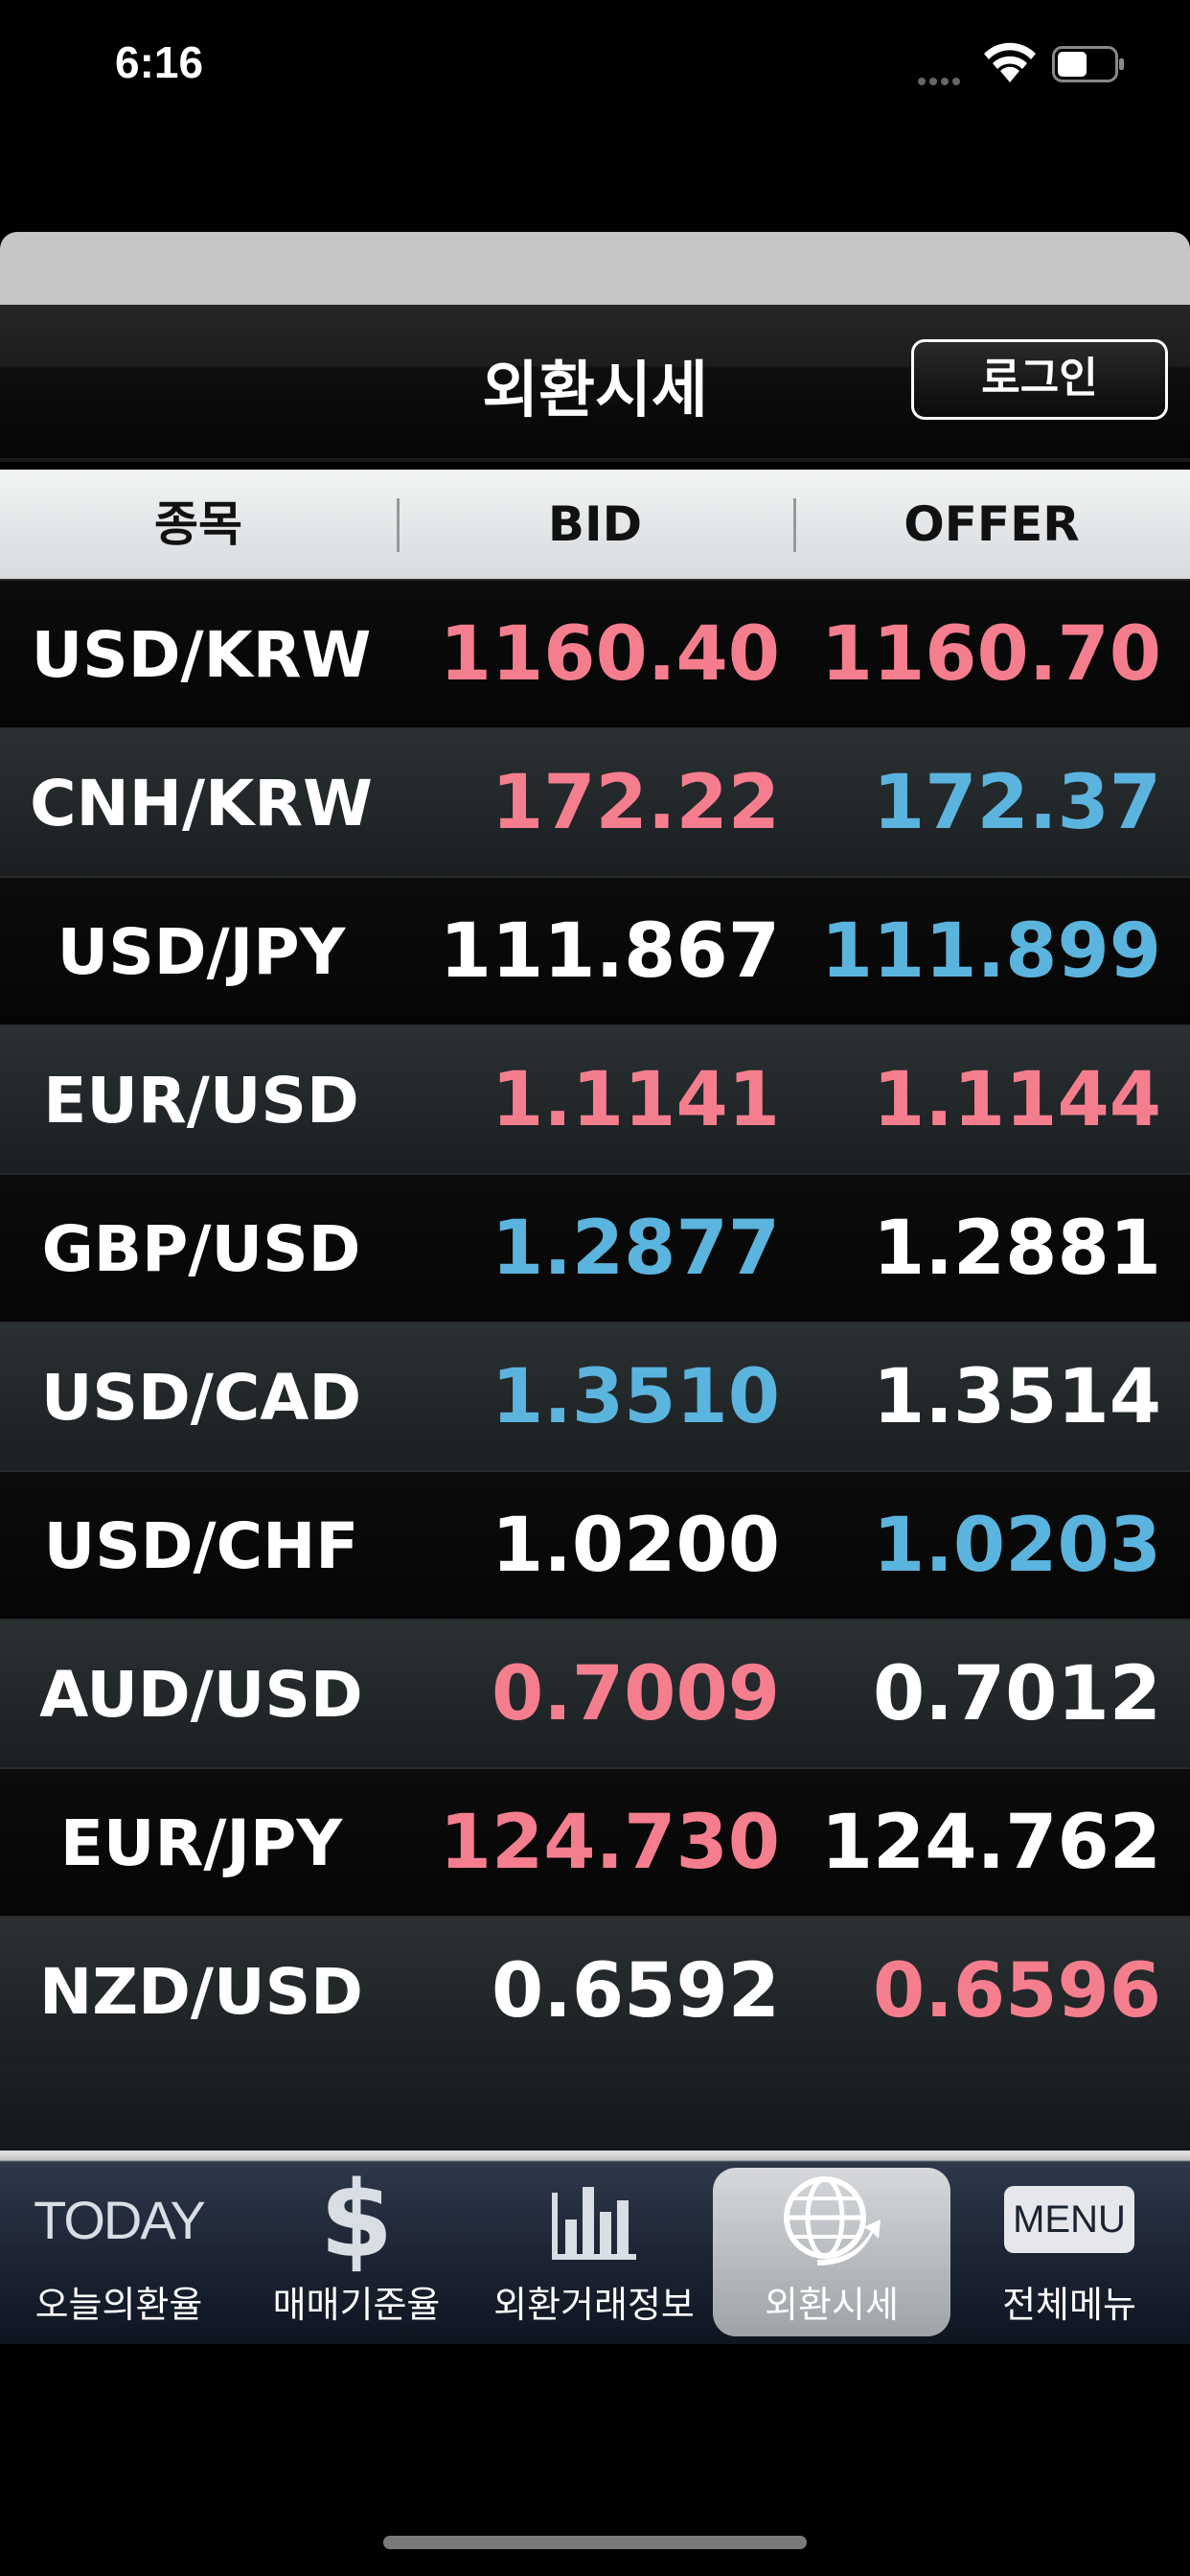 The image size is (1190, 2576). I want to click on quote-row: CNH/KRW 172.22 172.37, so click(595, 801).